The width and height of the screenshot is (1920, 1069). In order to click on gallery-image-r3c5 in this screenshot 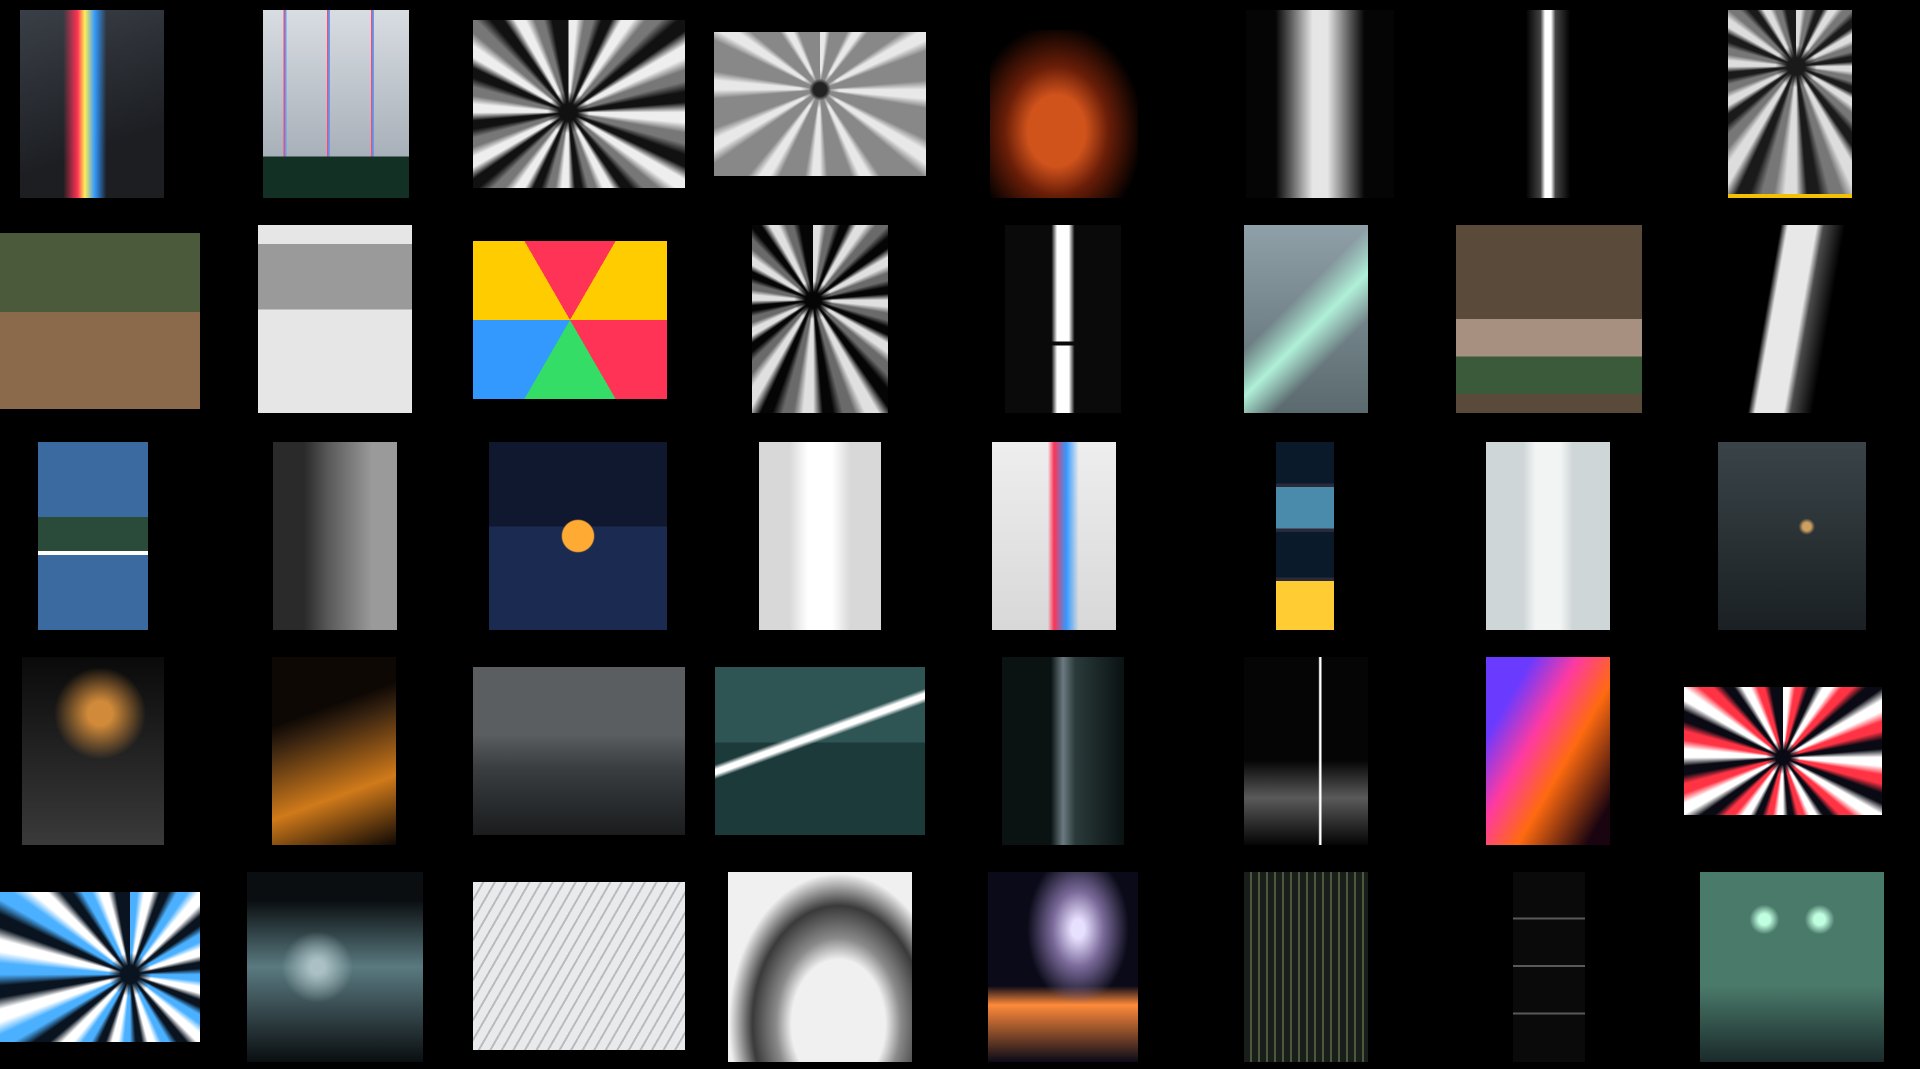, I will do `click(1054, 536)`.